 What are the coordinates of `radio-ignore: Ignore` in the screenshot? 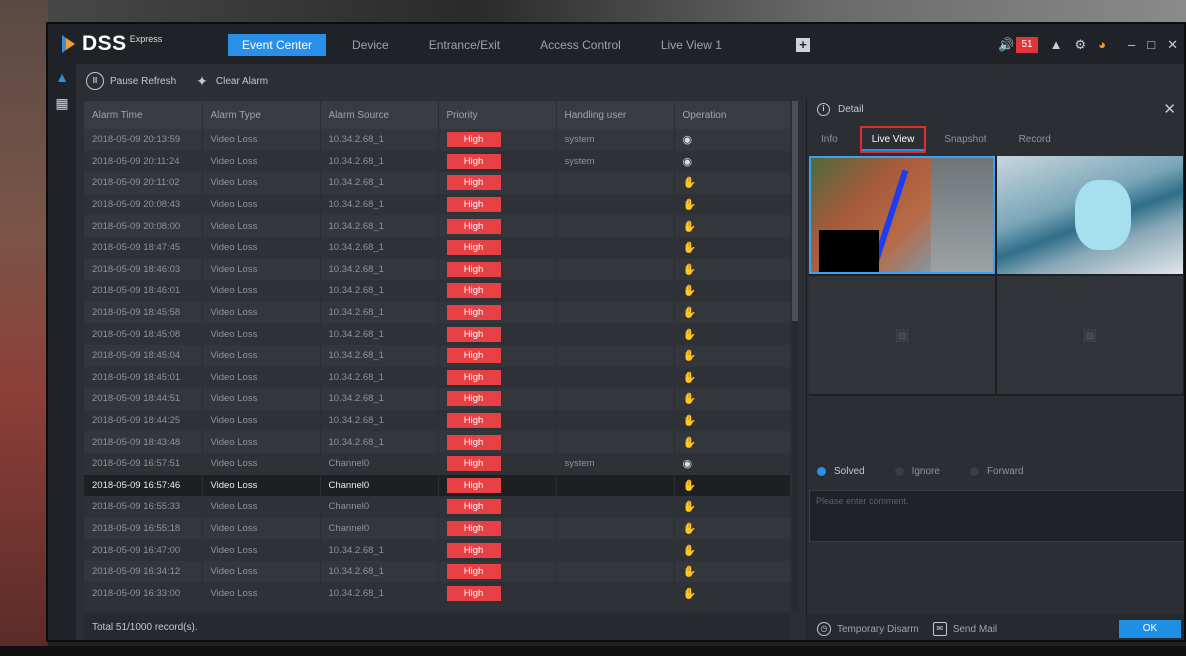 It's located at (917, 471).